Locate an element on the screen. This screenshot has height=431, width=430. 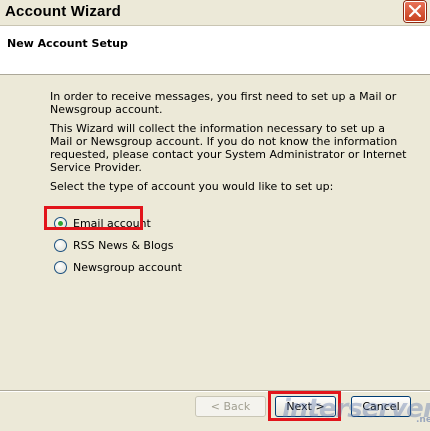
wizard-header: New Account Setup is located at coordinates (215, 50).